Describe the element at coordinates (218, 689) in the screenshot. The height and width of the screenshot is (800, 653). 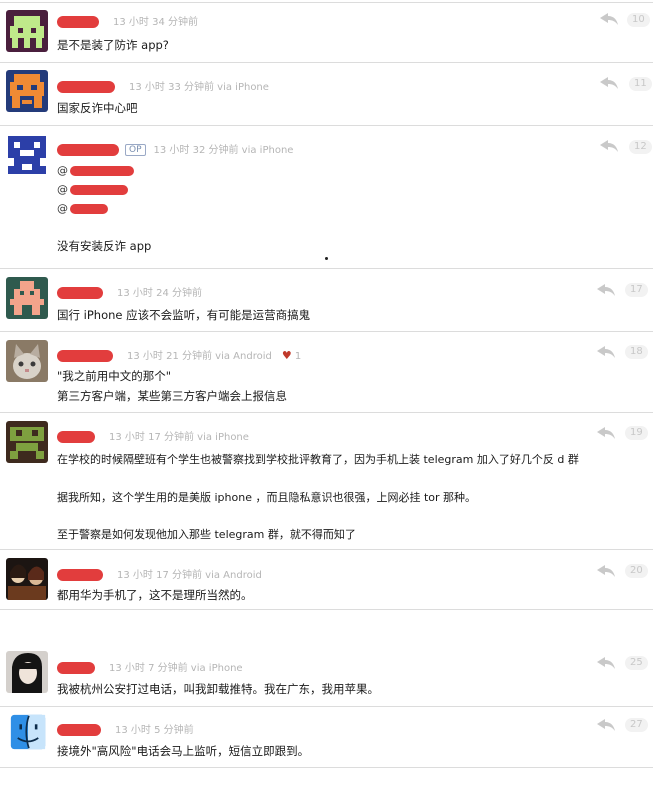
I see `reply-content: 我被杭州公安打过电话，叫我卸载推特。我在广东，我用苹果。` at that location.